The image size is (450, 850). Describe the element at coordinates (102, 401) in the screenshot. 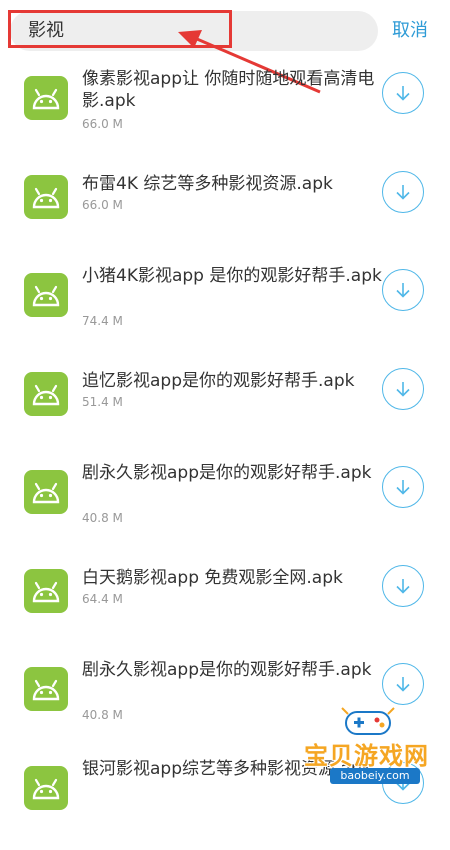

I see `file-size: 51.4 M` at that location.